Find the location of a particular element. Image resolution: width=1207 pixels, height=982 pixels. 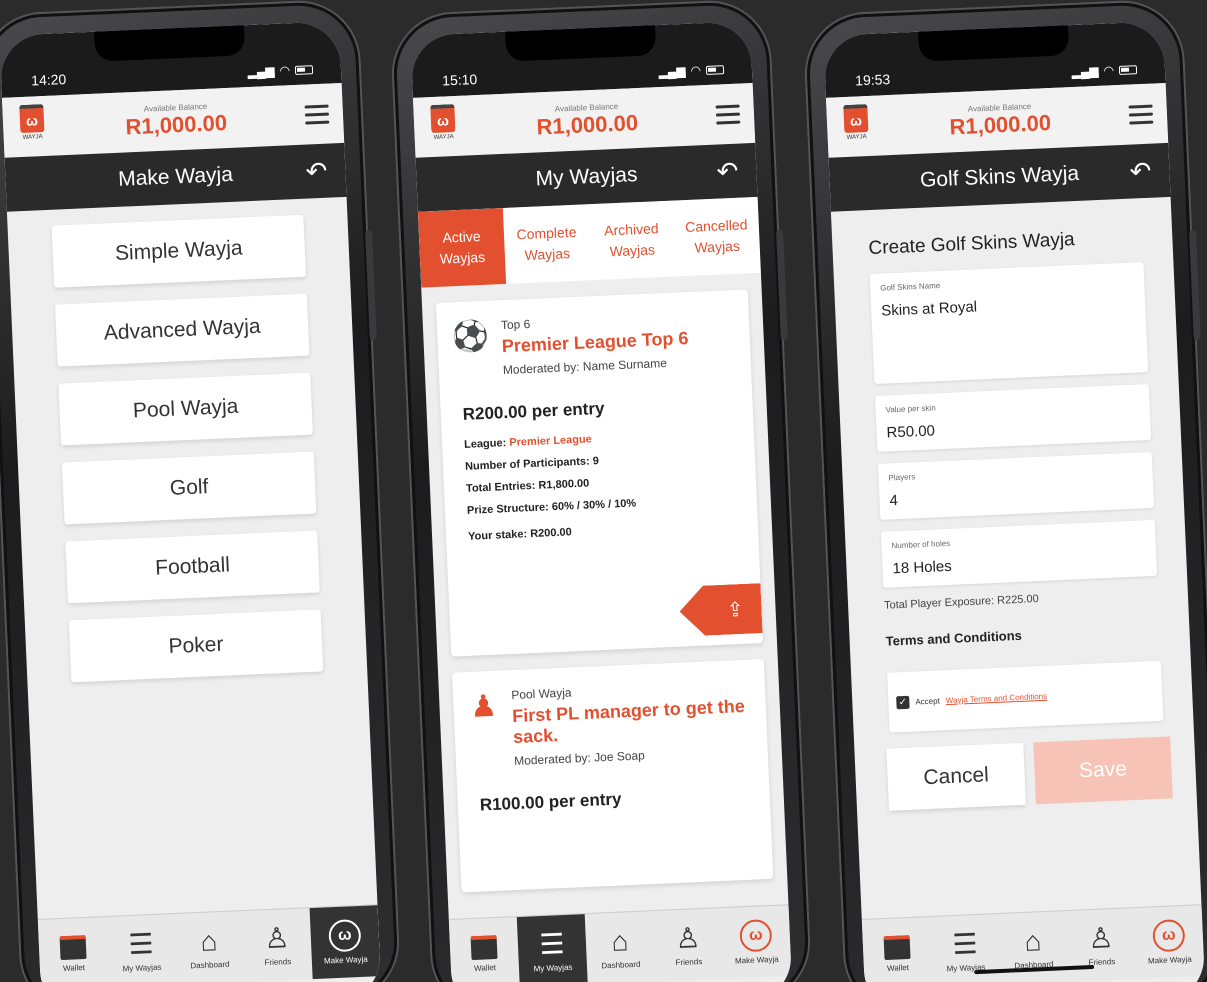

skins-name-field: Golf Skins Name Skins at Royal is located at coordinates (1009, 323).